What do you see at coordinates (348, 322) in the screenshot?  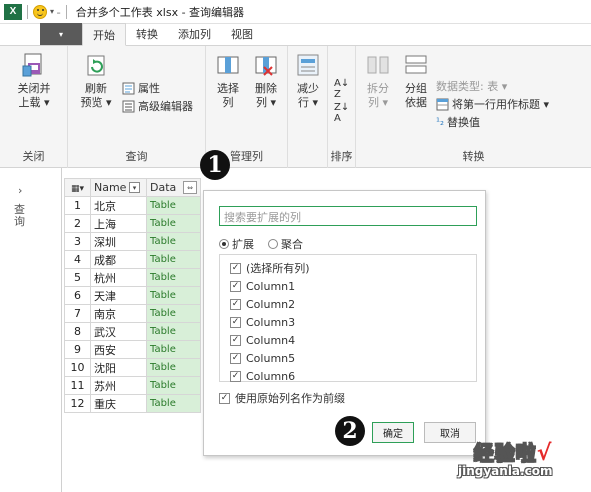 I see `column-checkbox-item: ✓ Column3` at bounding box center [348, 322].